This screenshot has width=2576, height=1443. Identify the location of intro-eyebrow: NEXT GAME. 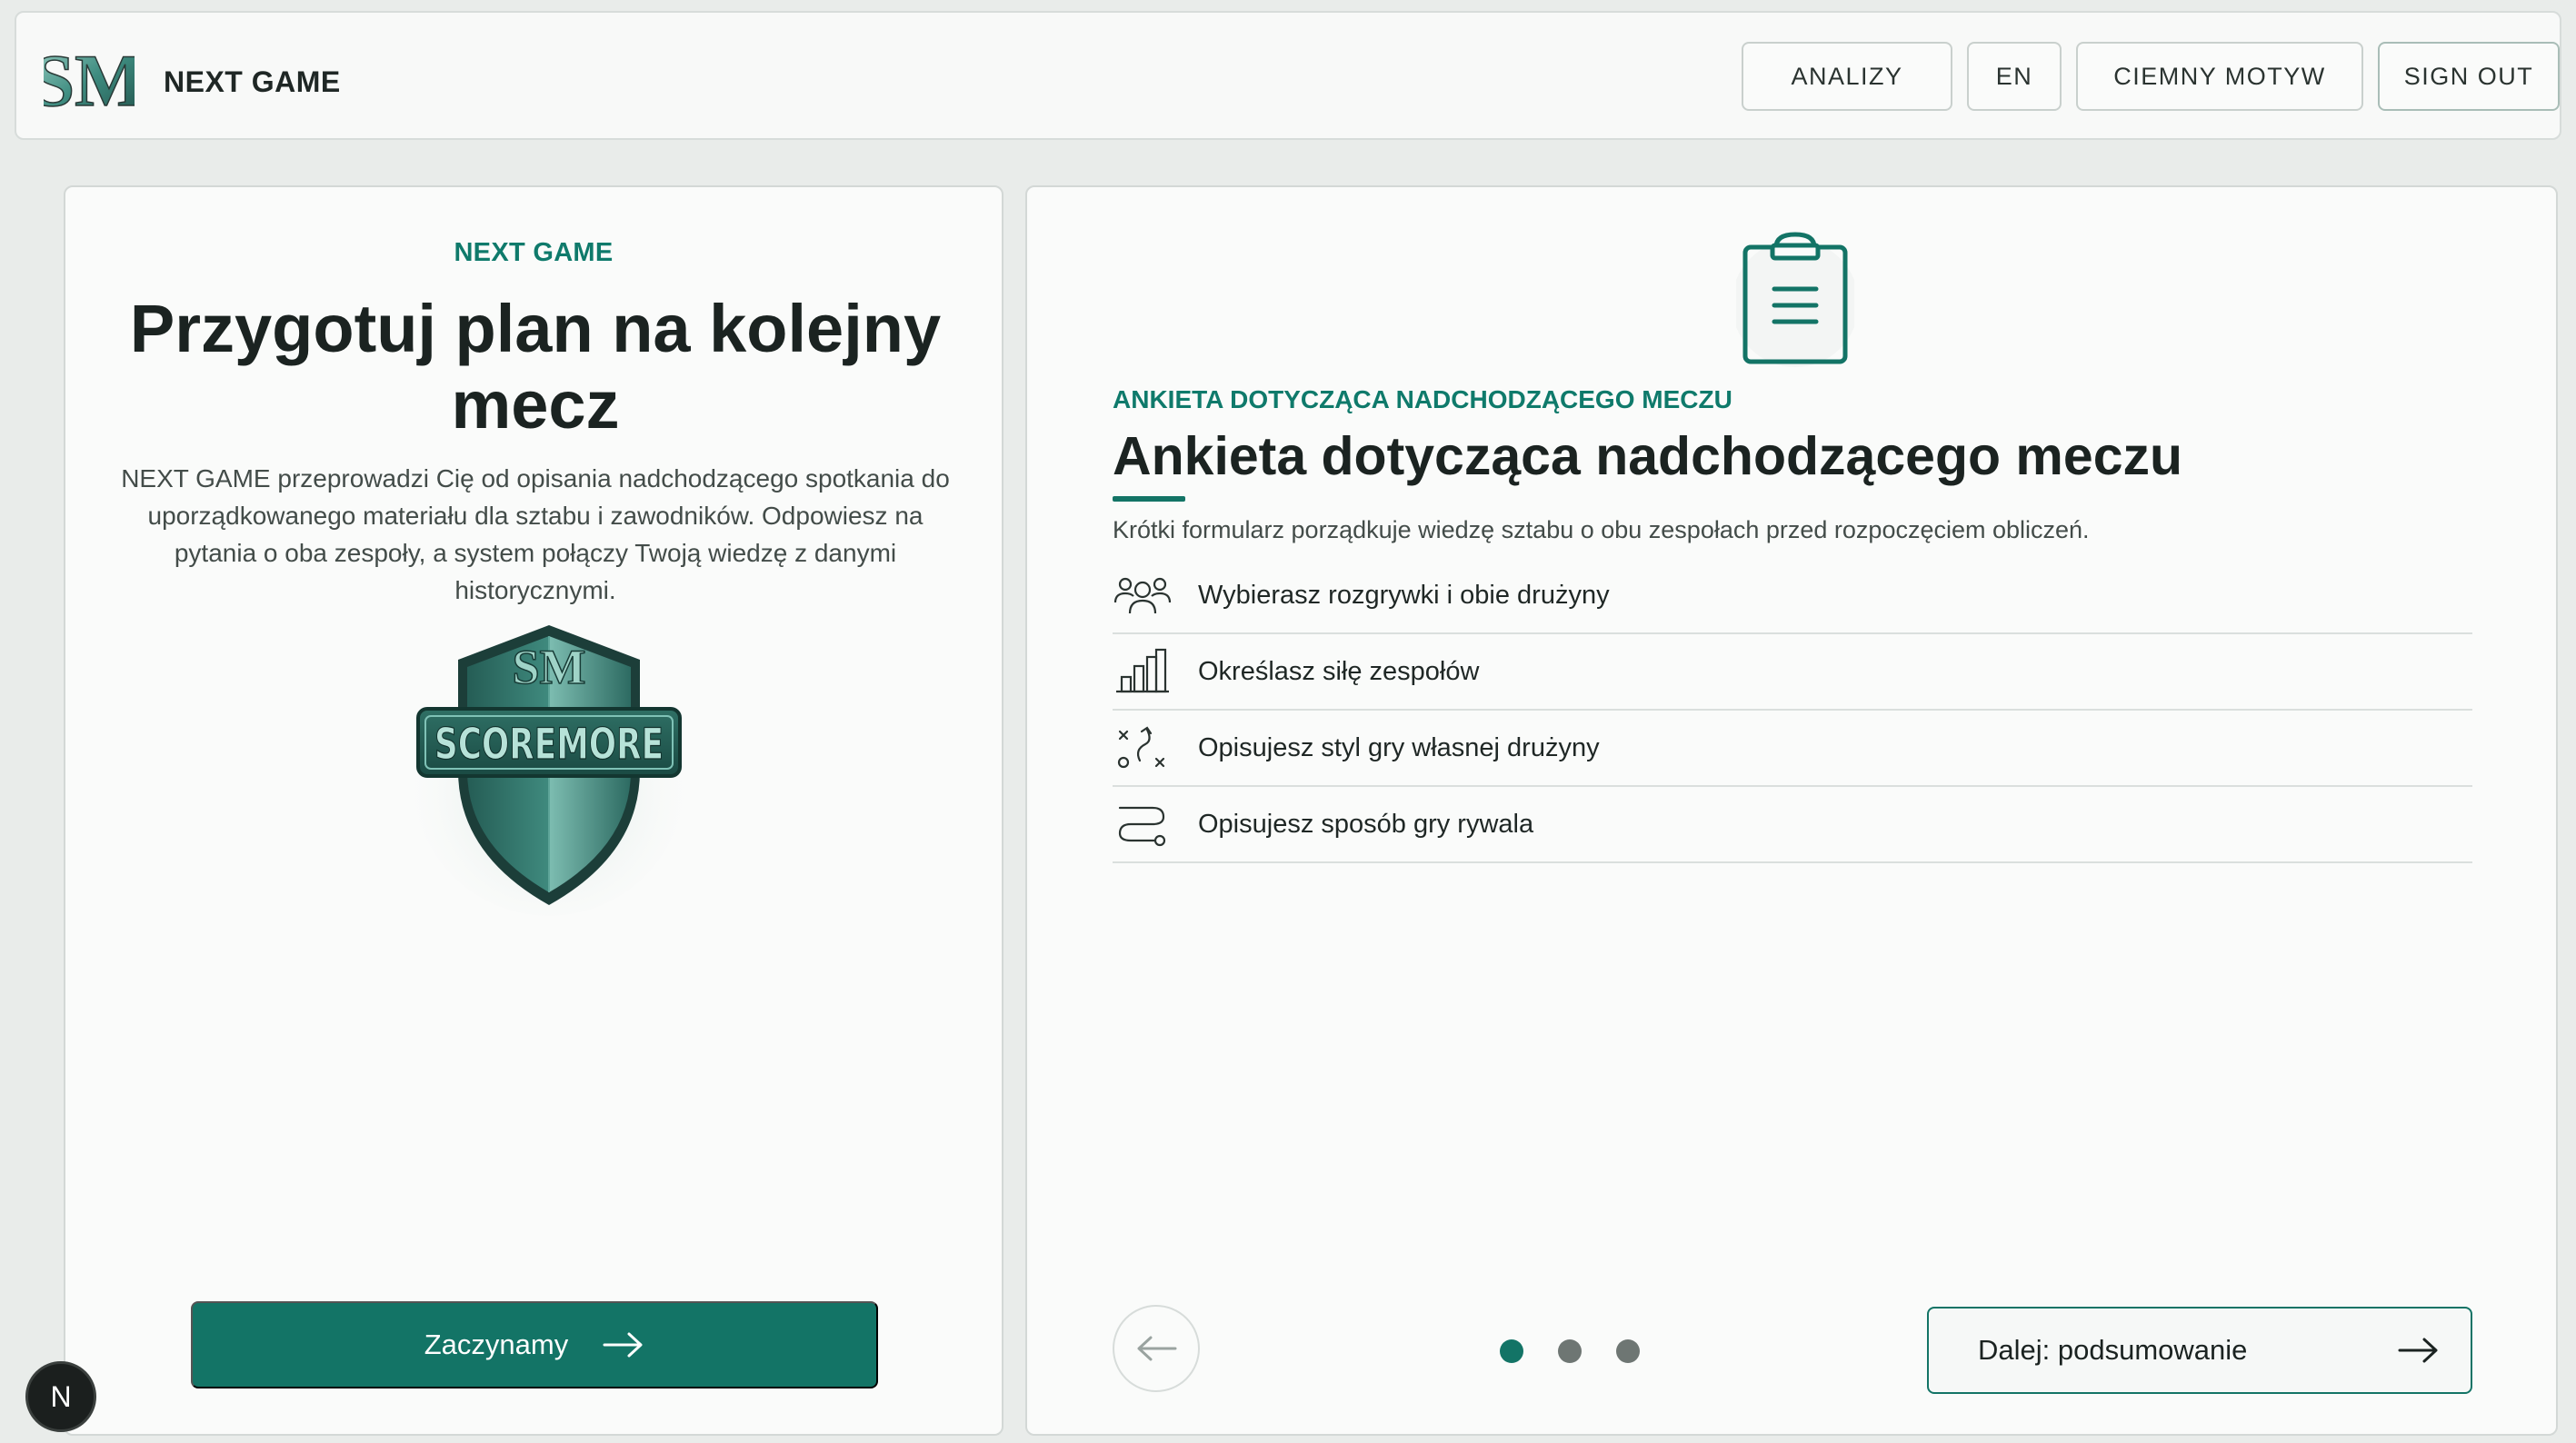
(534, 252).